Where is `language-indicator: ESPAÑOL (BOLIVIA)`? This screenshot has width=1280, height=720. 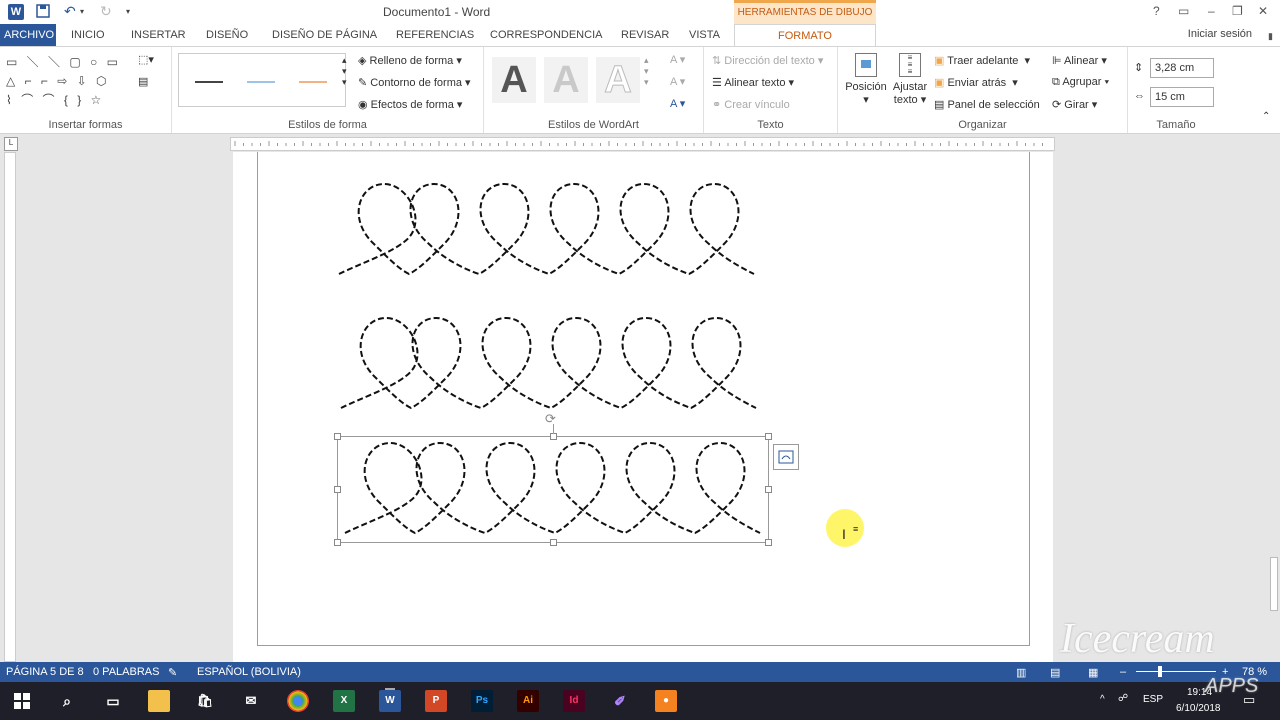 language-indicator: ESPAÑOL (BOLIVIA) is located at coordinates (249, 672).